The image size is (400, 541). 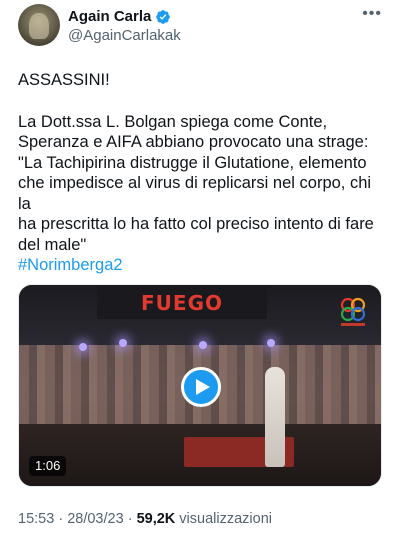 I want to click on more-options-icon: •••, so click(x=372, y=14).